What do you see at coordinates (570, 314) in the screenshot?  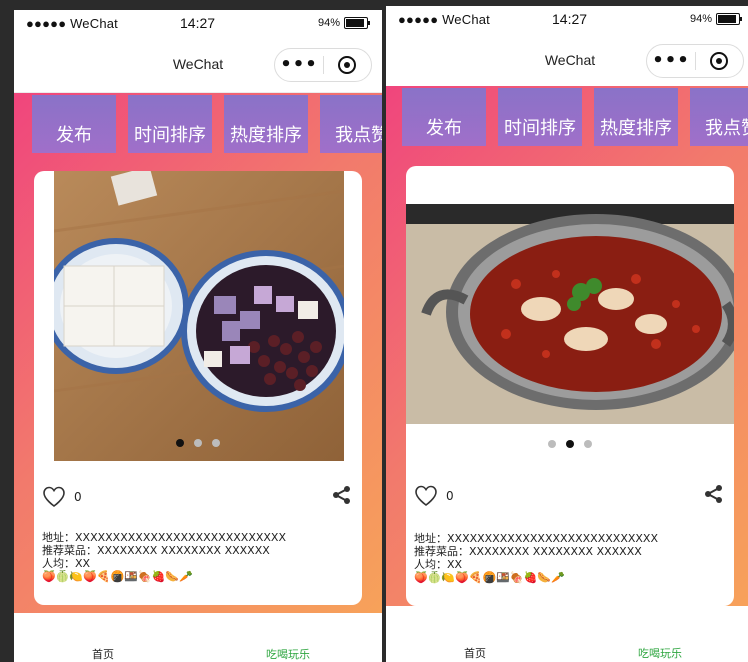 I see `post-photo` at bounding box center [570, 314].